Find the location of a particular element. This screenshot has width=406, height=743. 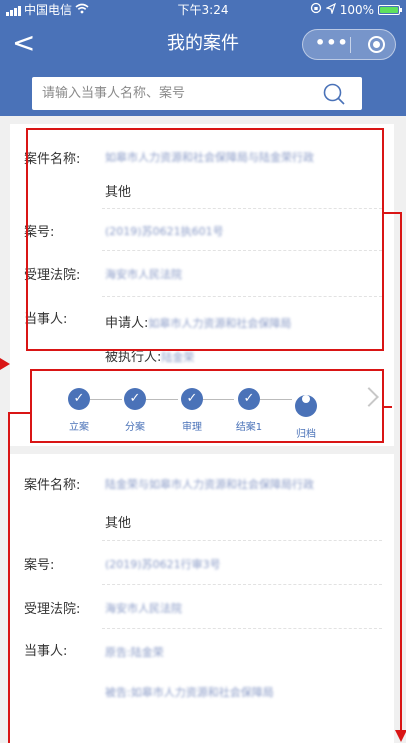

case-name-row: 案件名称: 陆金荣与如皋市人力资源和社会保障局行政 is located at coordinates (195, 474).